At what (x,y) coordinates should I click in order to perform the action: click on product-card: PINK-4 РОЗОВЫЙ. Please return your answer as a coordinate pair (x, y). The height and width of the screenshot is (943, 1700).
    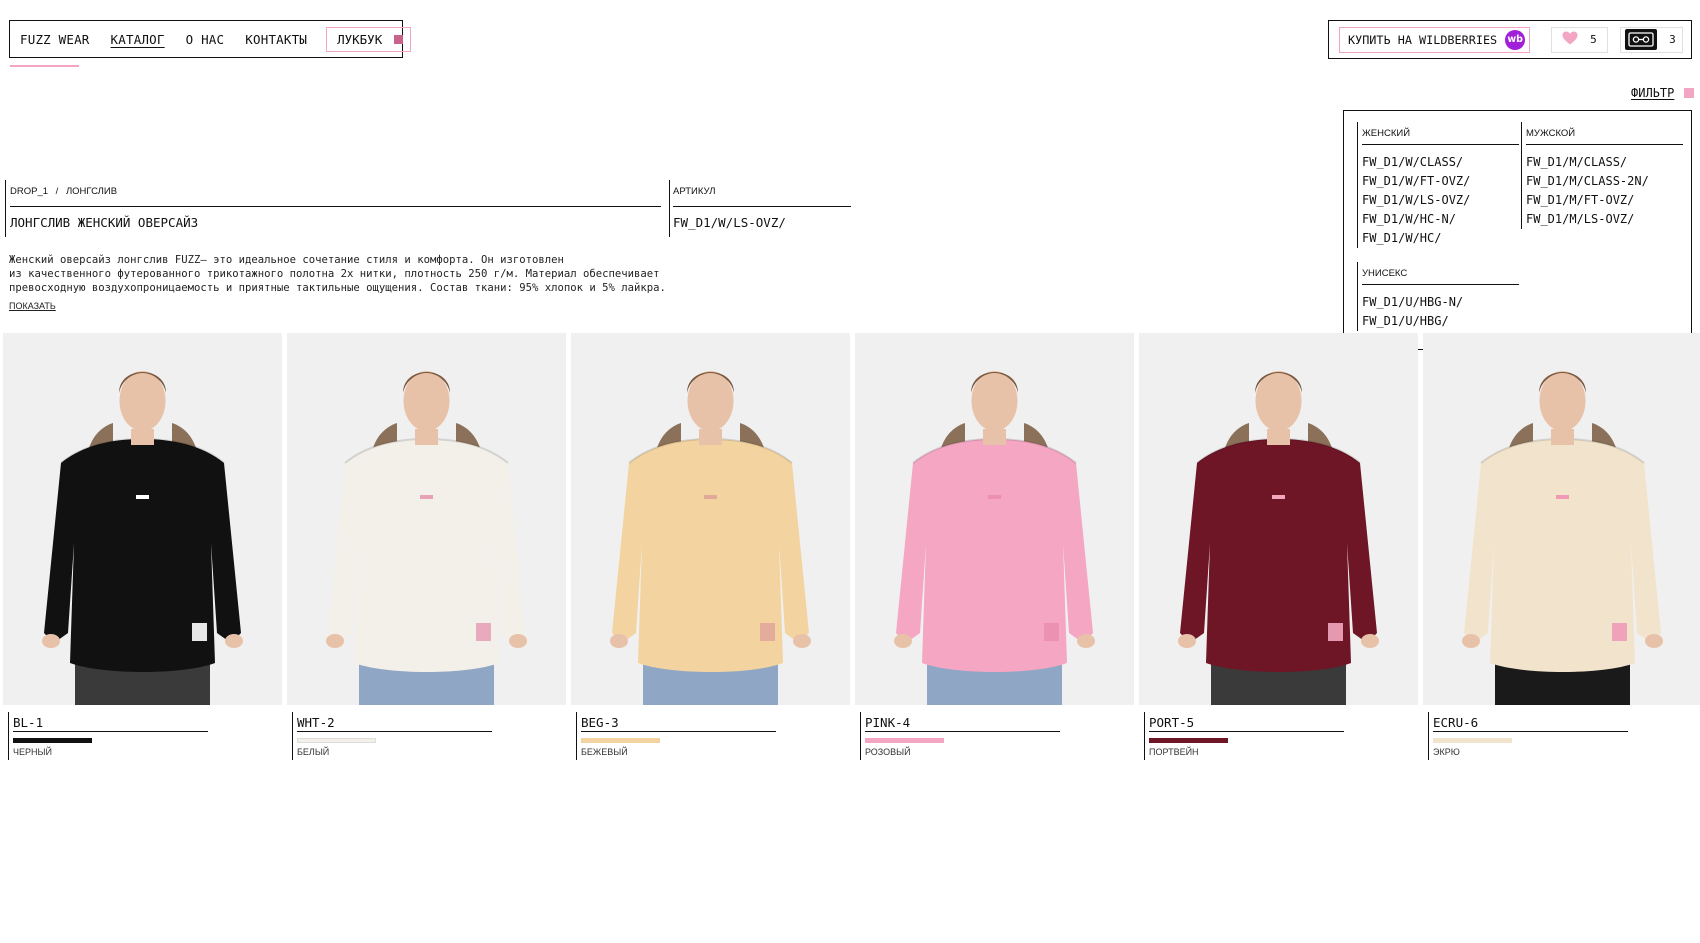
    Looking at the image, I should click on (994, 546).